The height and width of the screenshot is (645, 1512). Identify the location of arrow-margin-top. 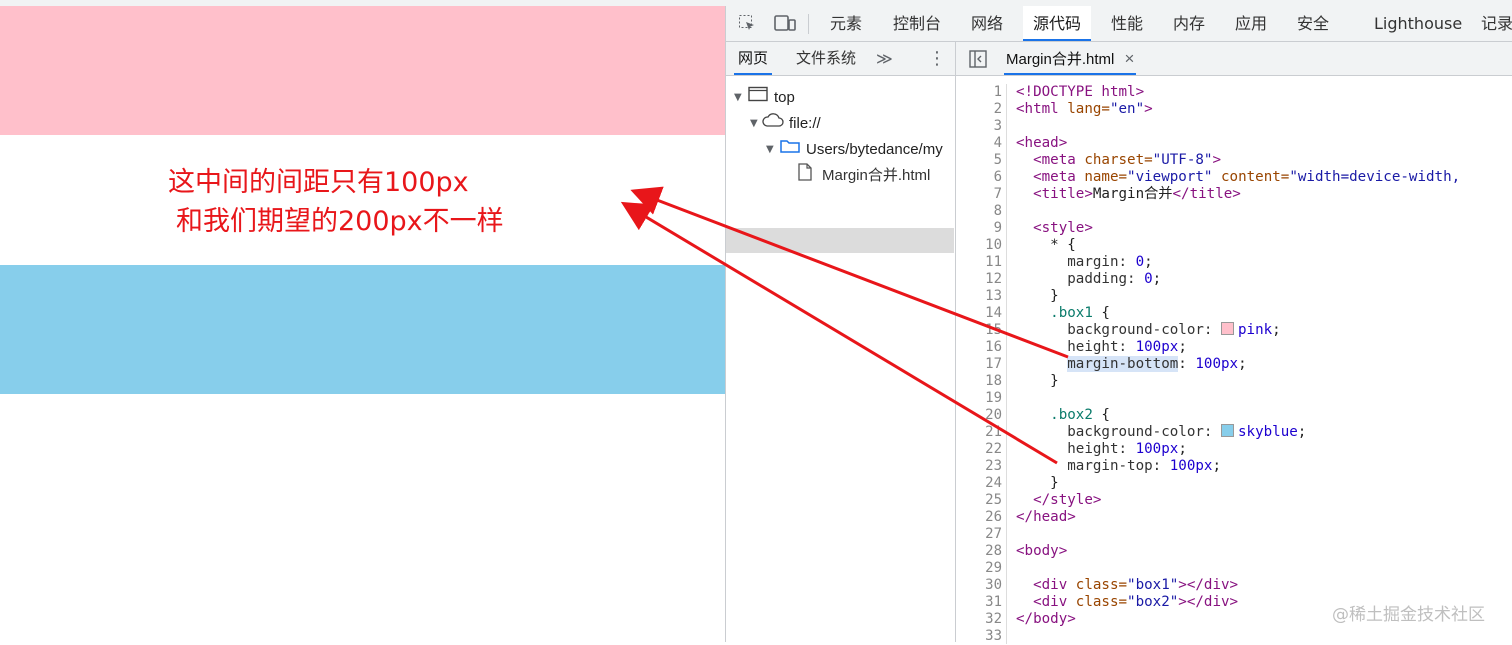
(839, 333).